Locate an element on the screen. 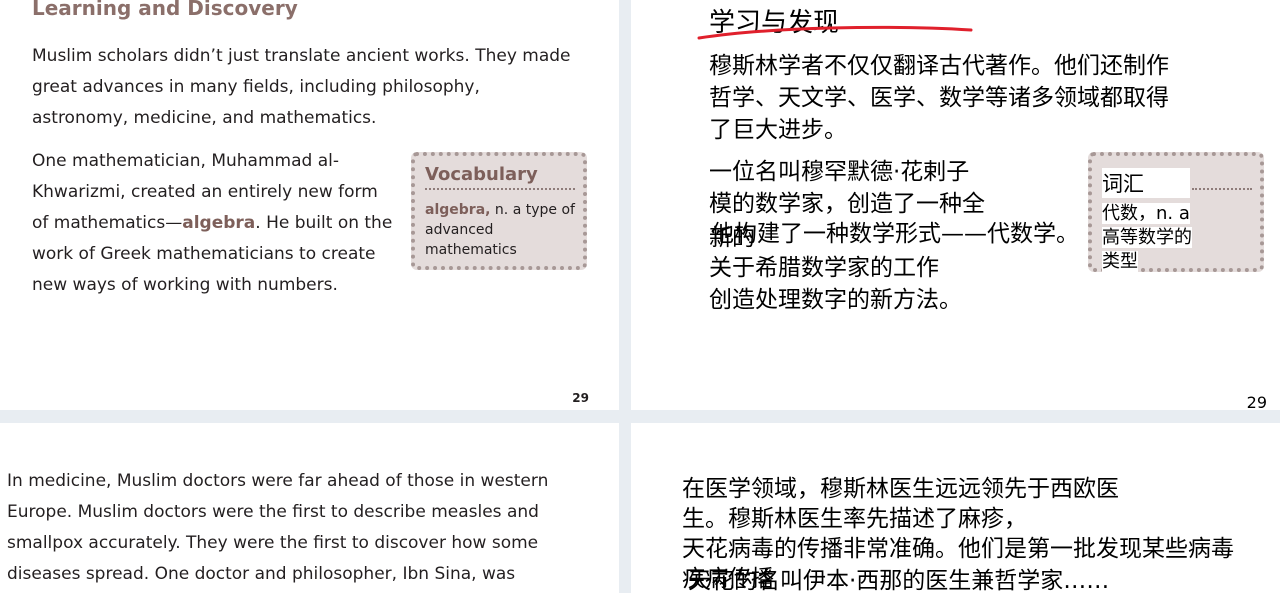 Image resolution: width=1280 pixels, height=593 pixels. text-line: 类型 is located at coordinates (1120, 261).